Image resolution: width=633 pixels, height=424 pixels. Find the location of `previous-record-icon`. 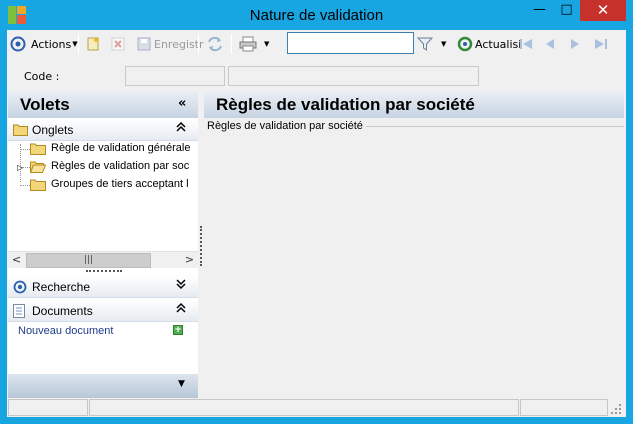

previous-record-icon is located at coordinates (550, 44).